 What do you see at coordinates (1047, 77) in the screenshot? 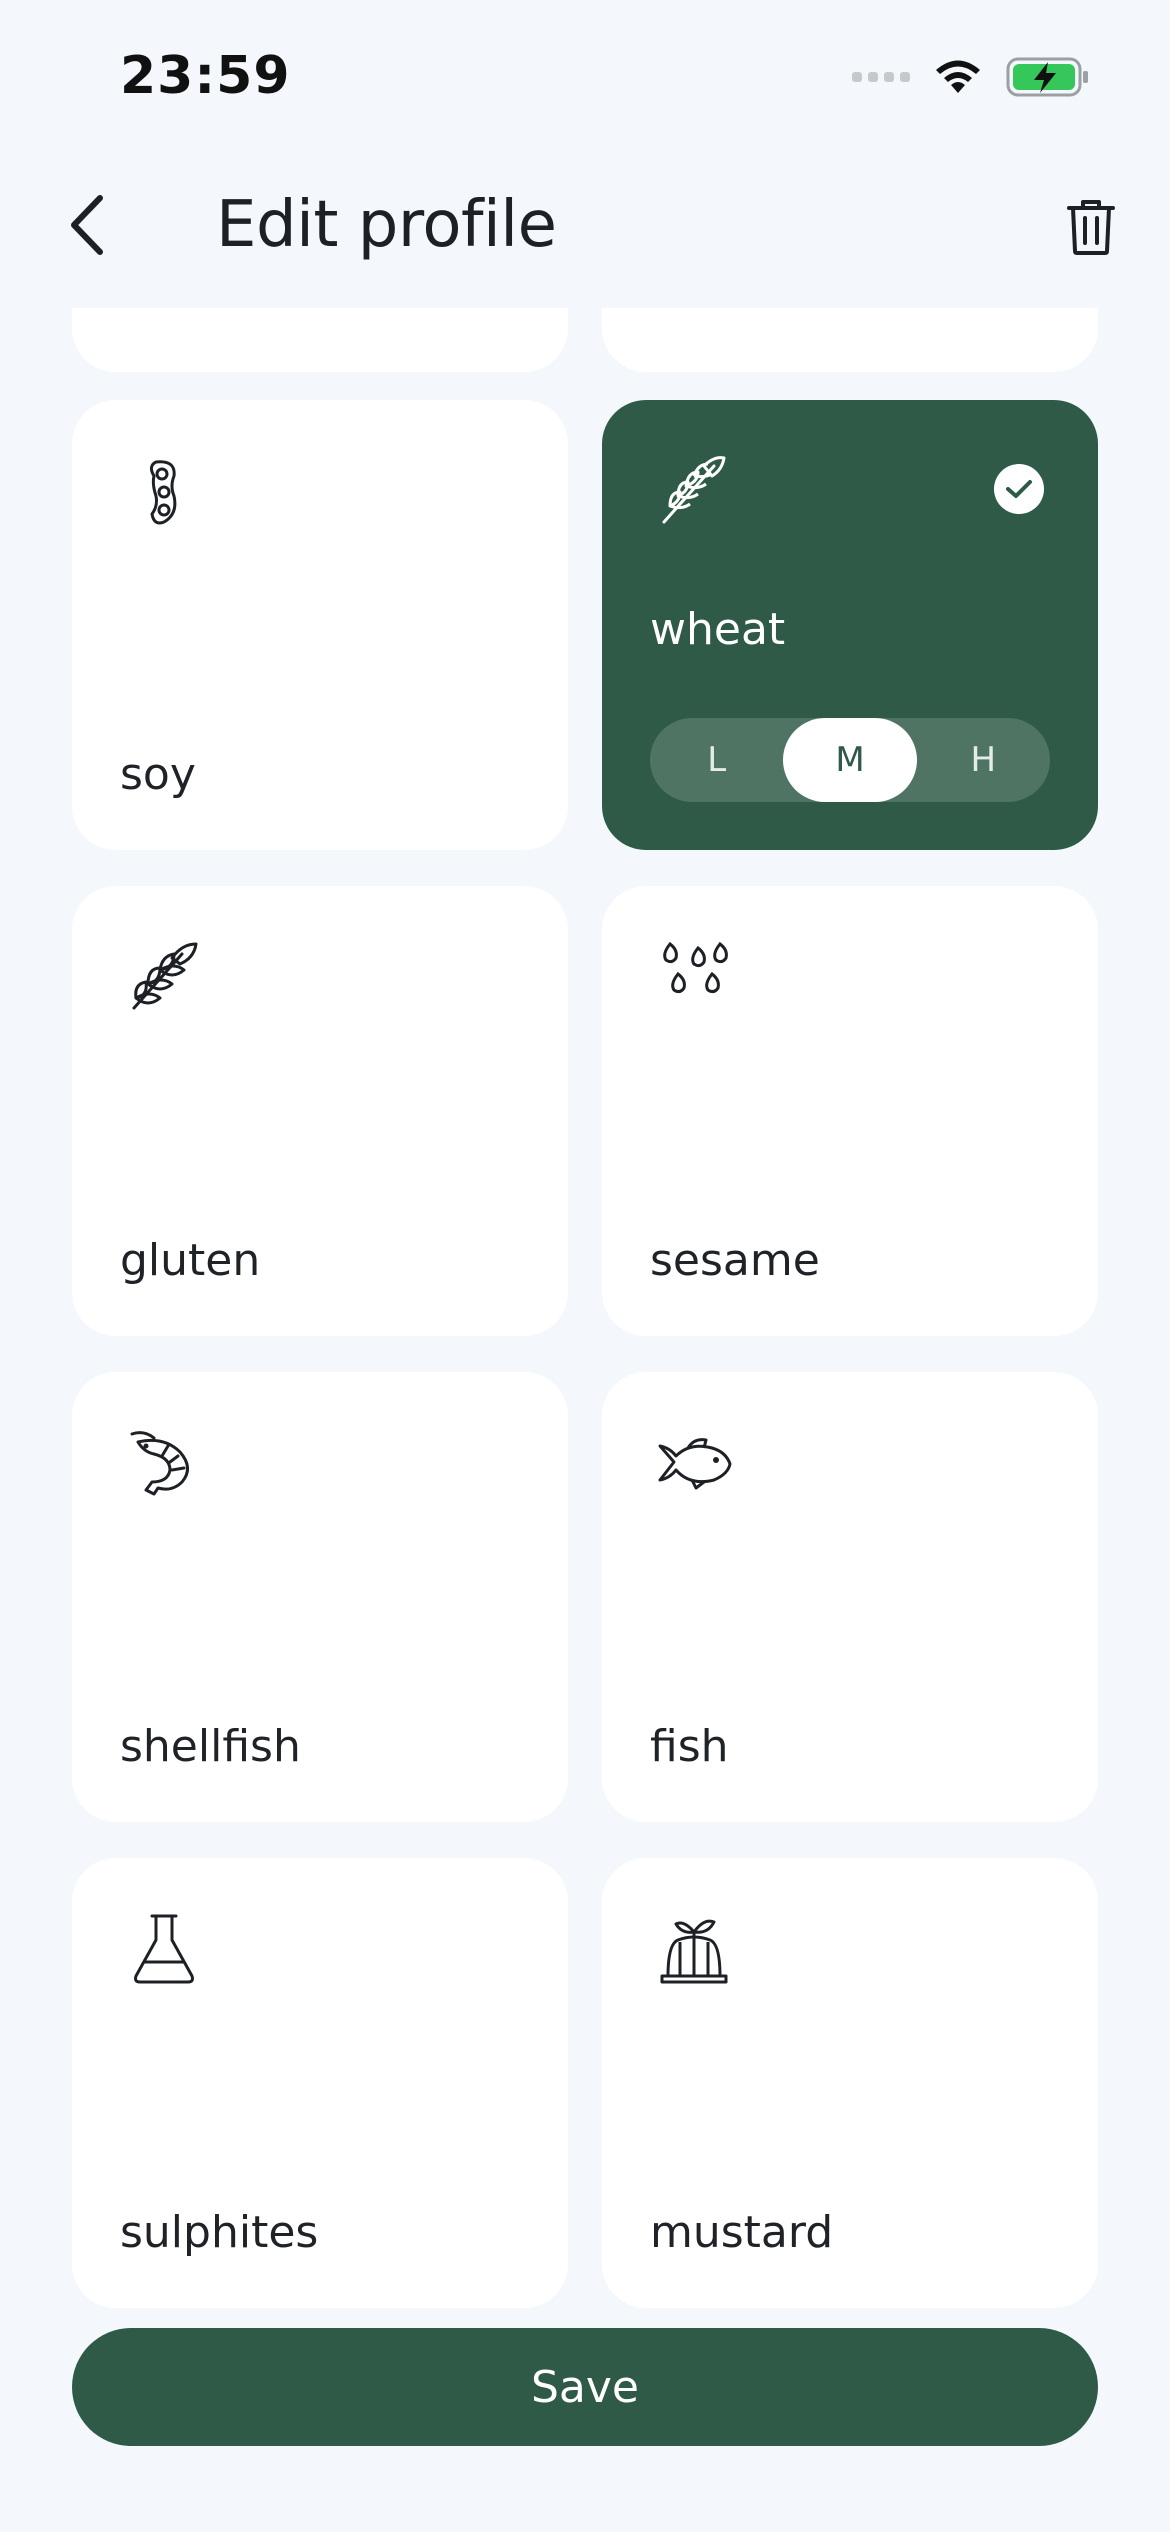
I see `battery-charging-icon` at bounding box center [1047, 77].